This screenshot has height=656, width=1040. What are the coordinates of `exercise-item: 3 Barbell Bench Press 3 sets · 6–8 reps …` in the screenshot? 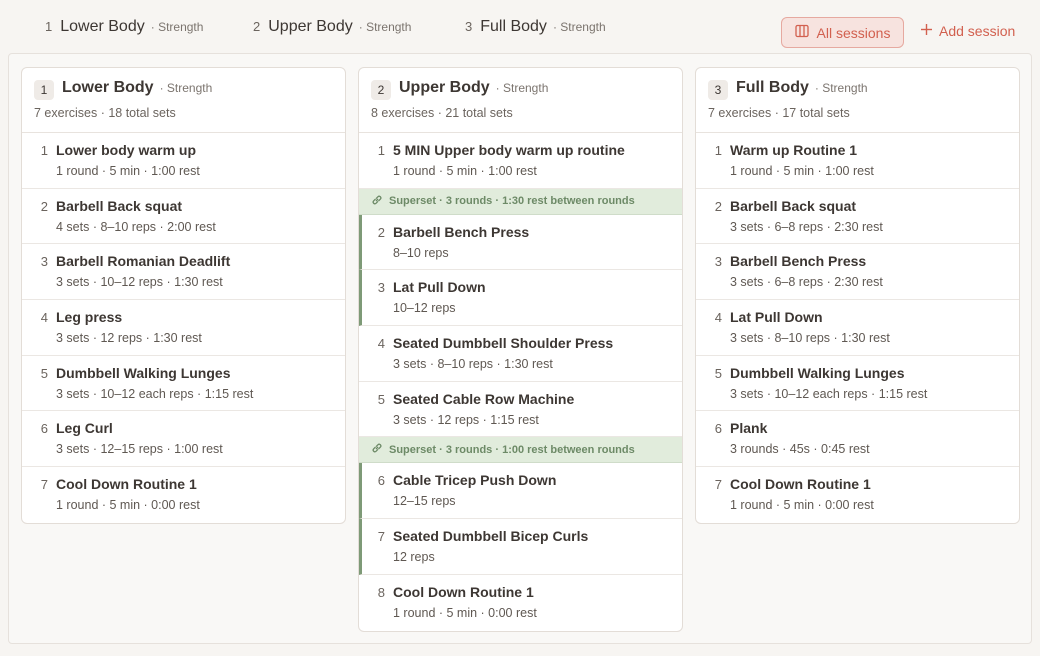 It's located at (857, 272).